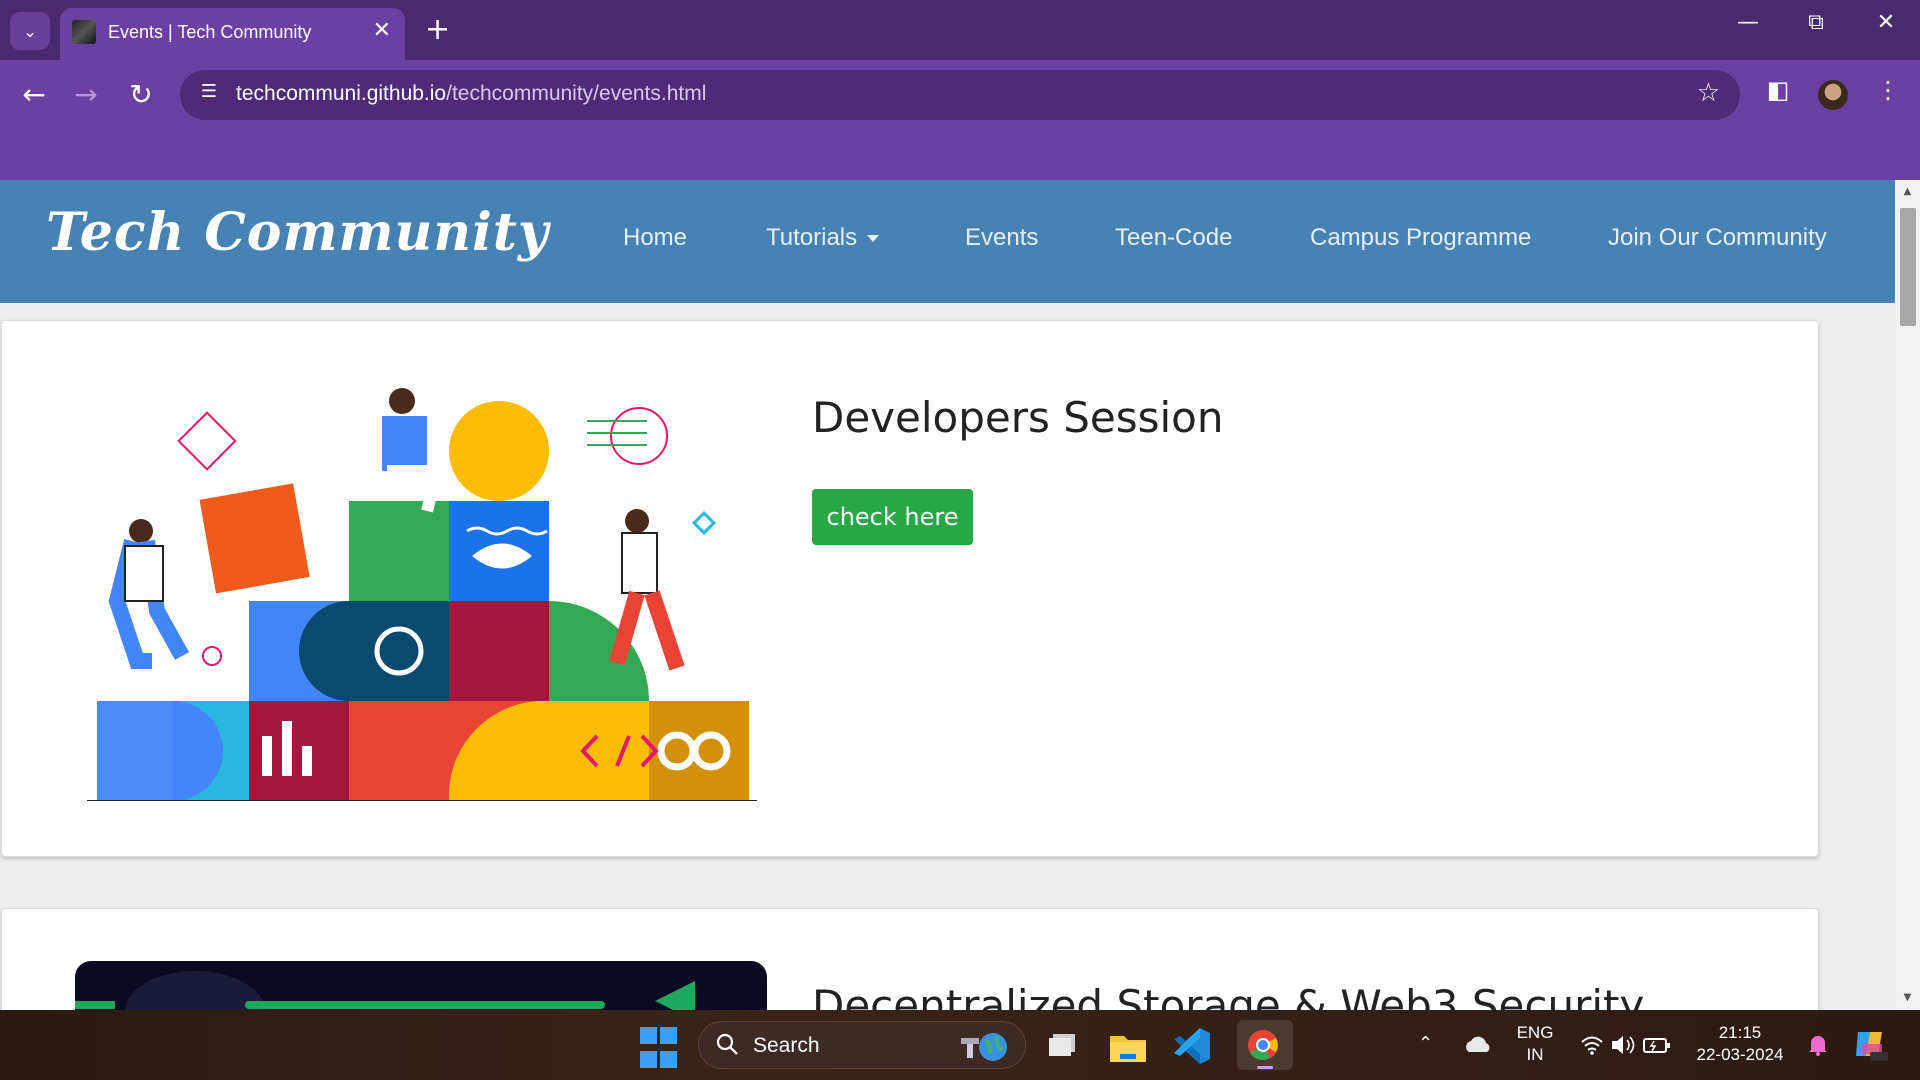 The width and height of the screenshot is (1920, 1080). I want to click on star-icon: ☆, so click(1708, 93).